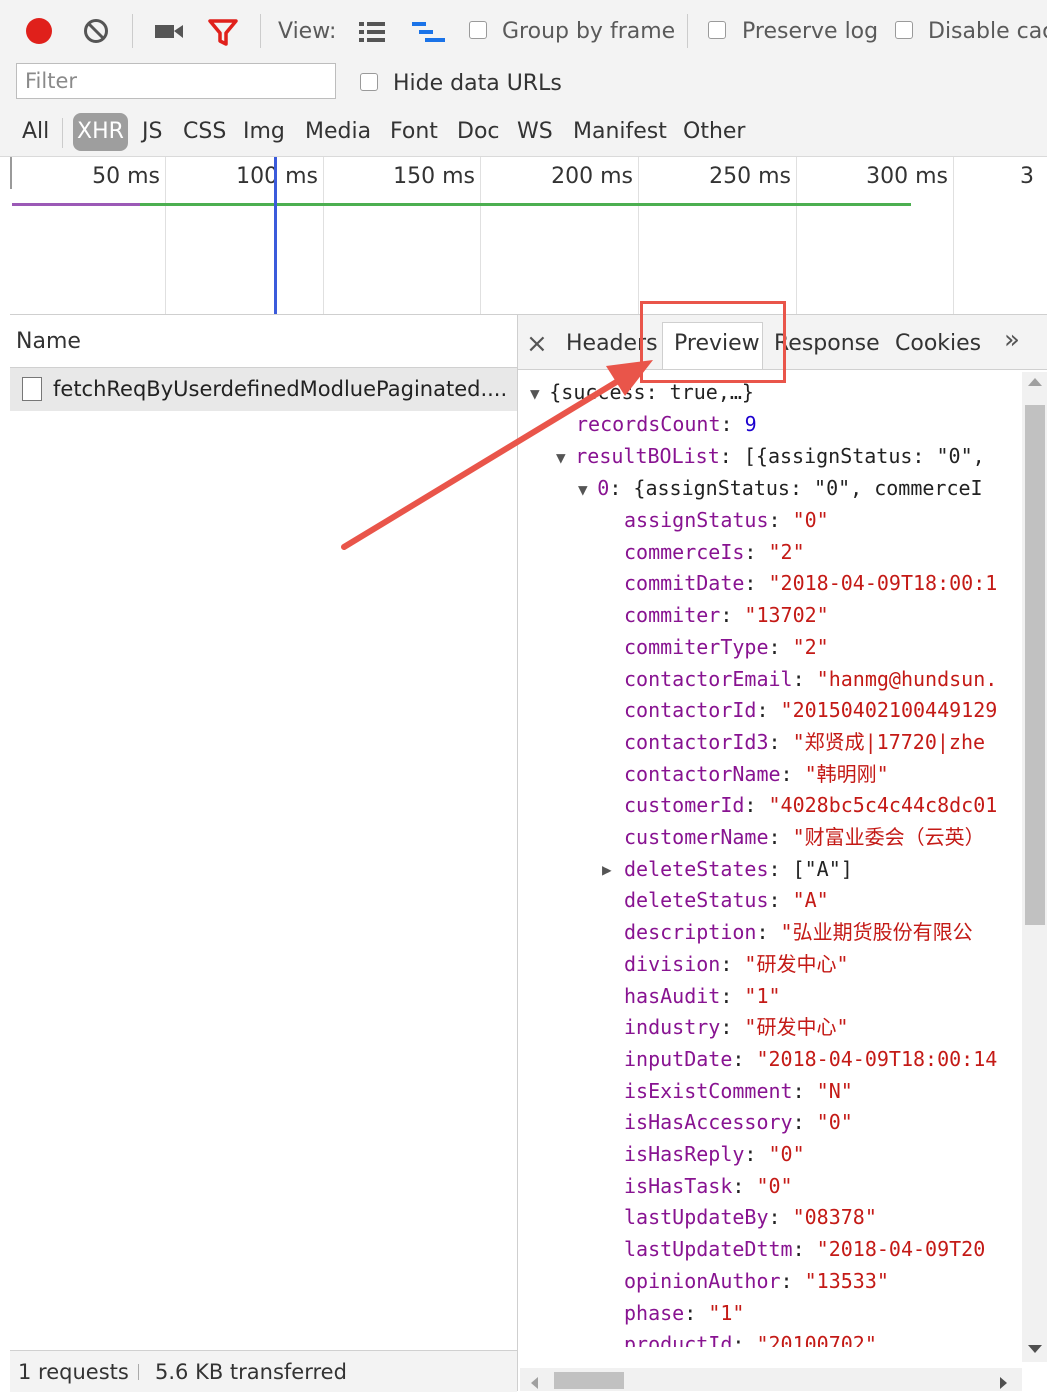  What do you see at coordinates (620, 132) in the screenshot?
I see `type-tab-manifest: Manifest` at bounding box center [620, 132].